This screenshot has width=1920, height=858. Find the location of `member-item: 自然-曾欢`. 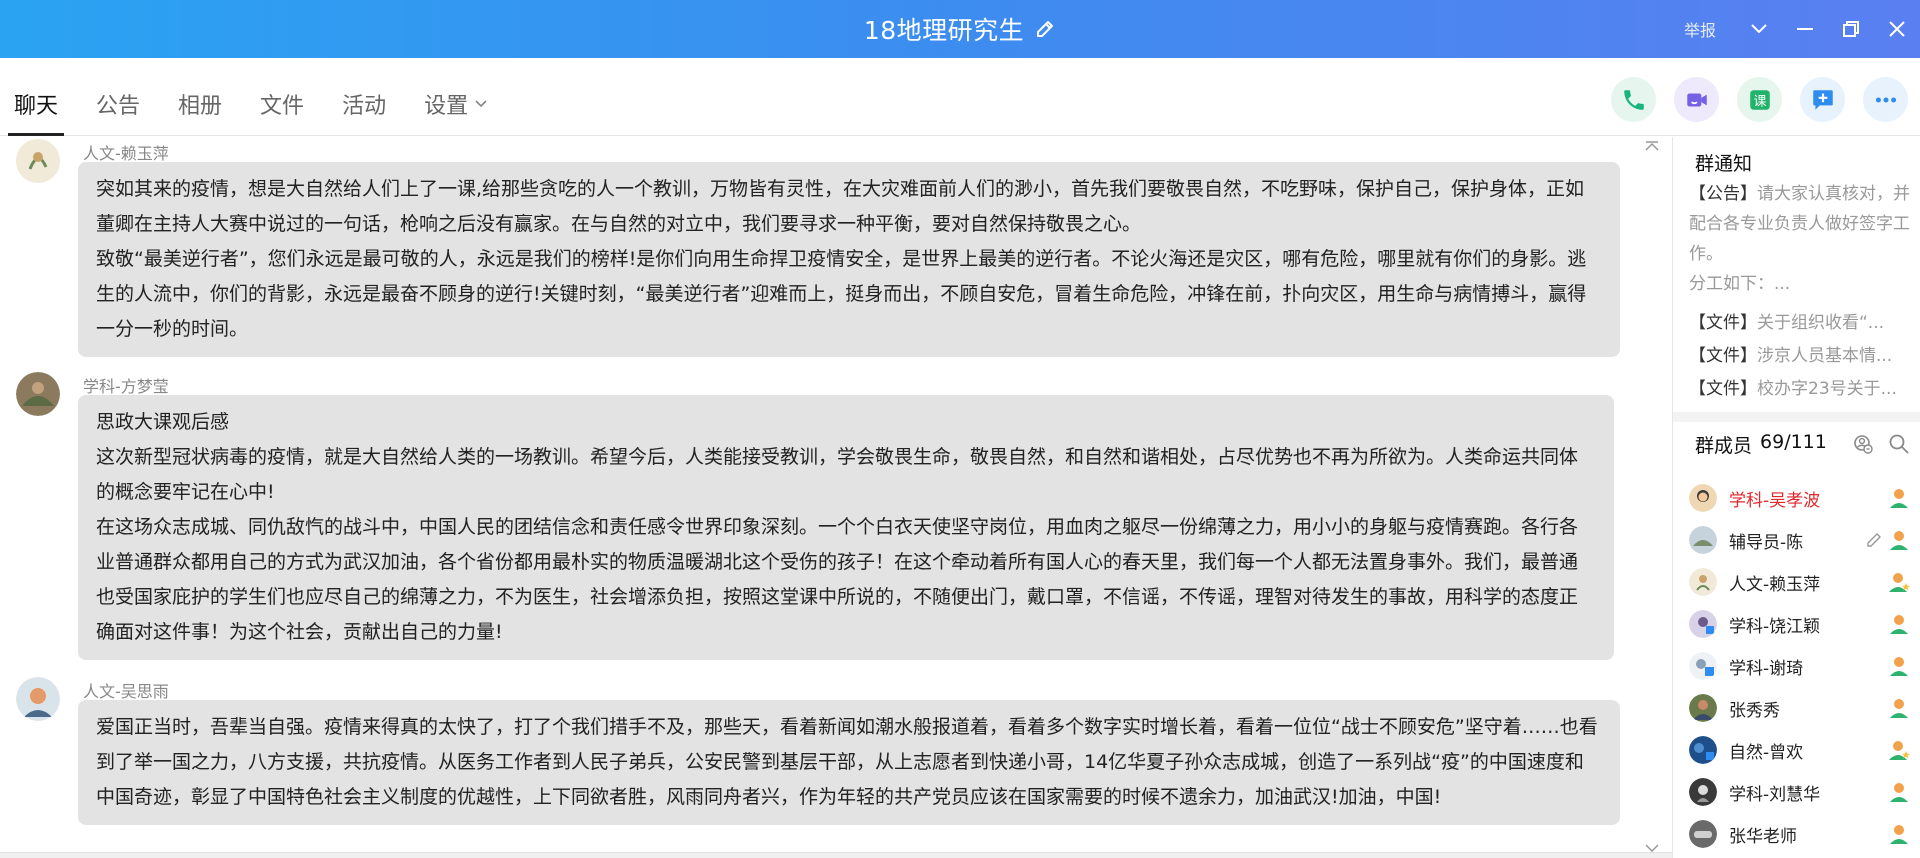

member-item: 自然-曾欢 is located at coordinates (1803, 750).